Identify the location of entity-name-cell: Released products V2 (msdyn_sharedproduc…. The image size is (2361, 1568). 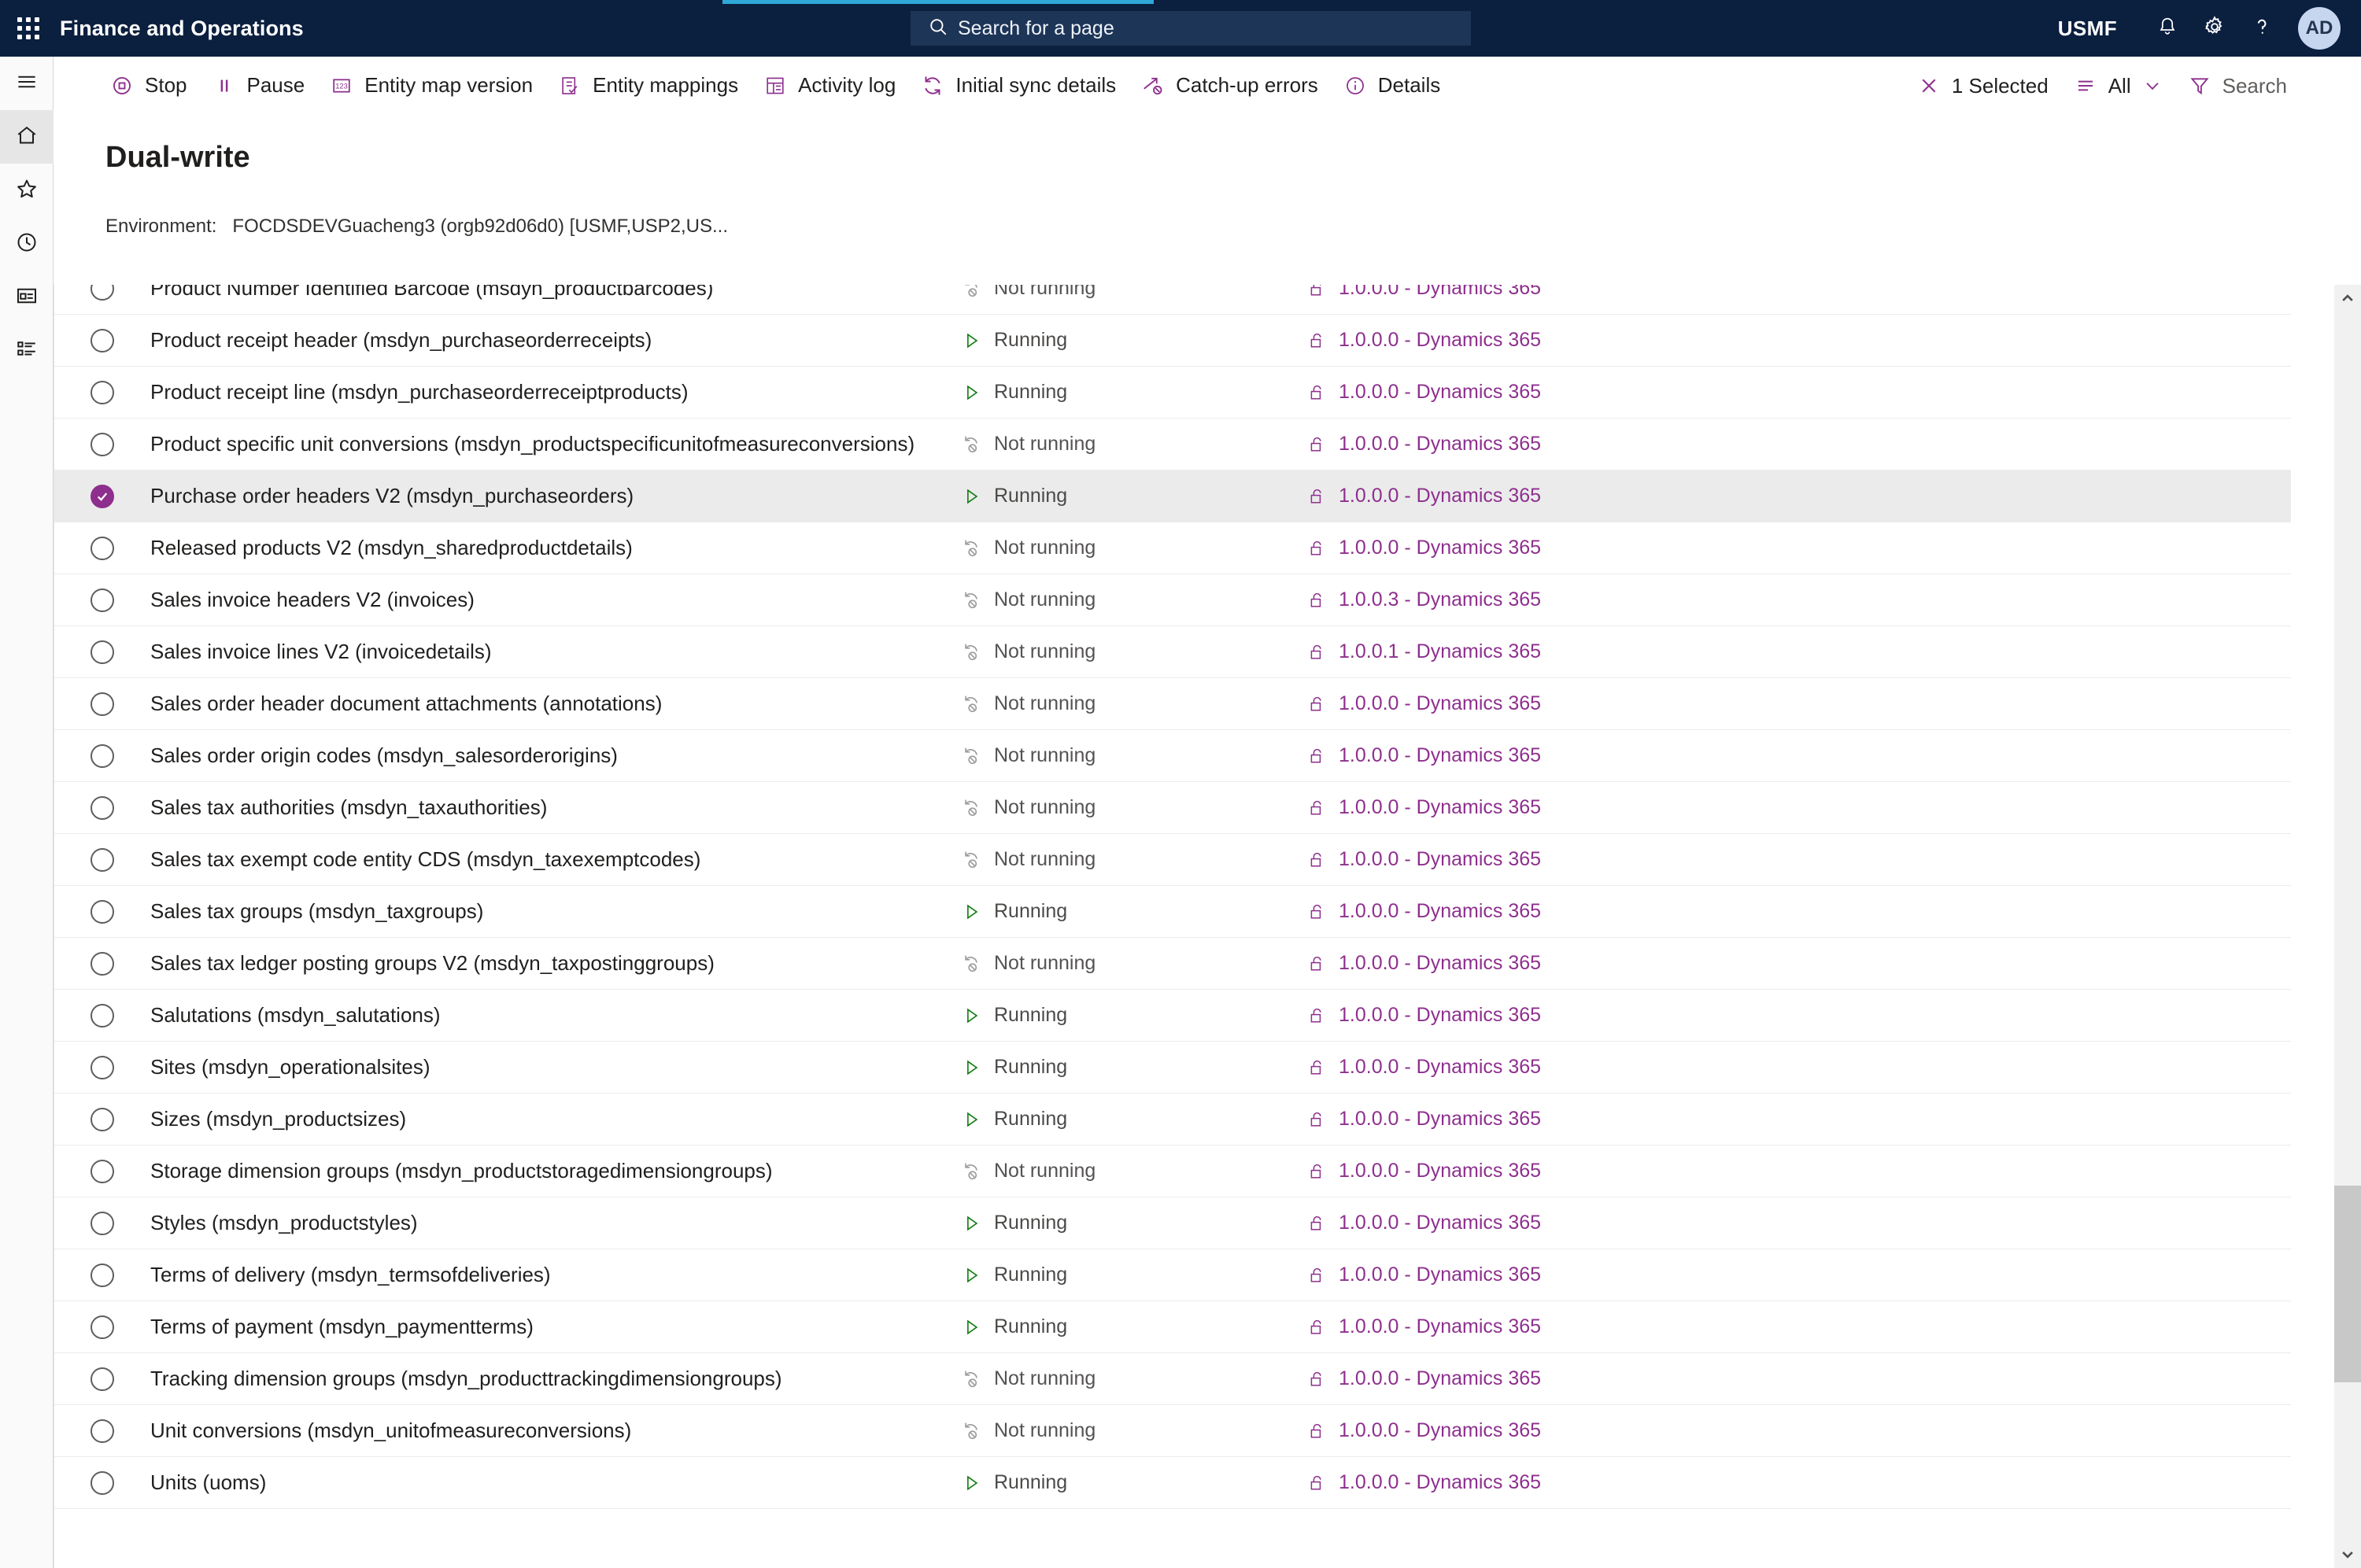
(555, 548).